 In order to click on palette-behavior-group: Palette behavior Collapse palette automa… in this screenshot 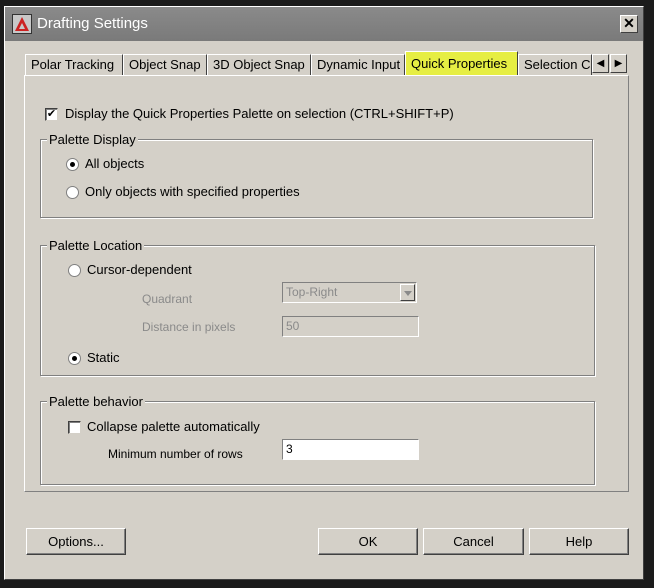, I will do `click(317, 439)`.